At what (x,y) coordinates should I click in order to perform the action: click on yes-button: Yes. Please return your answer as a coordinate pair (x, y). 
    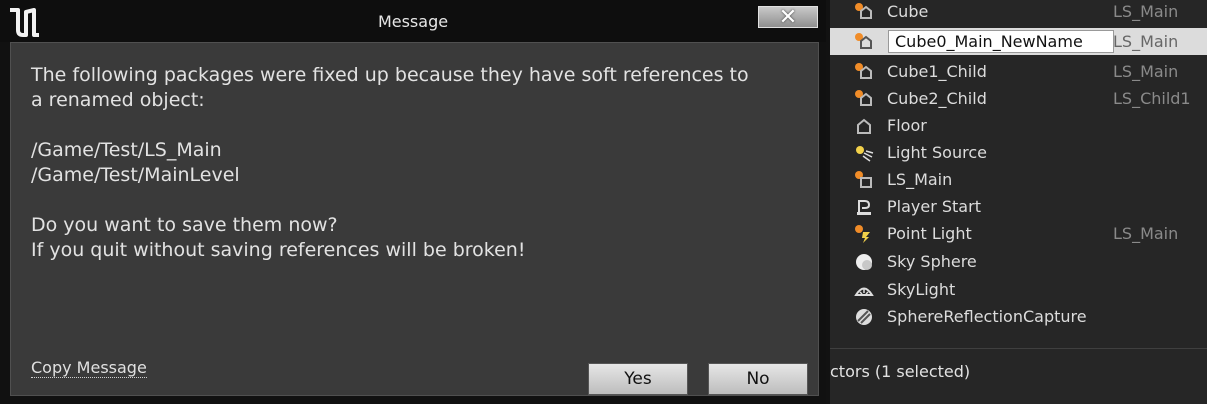
    Looking at the image, I should click on (638, 379).